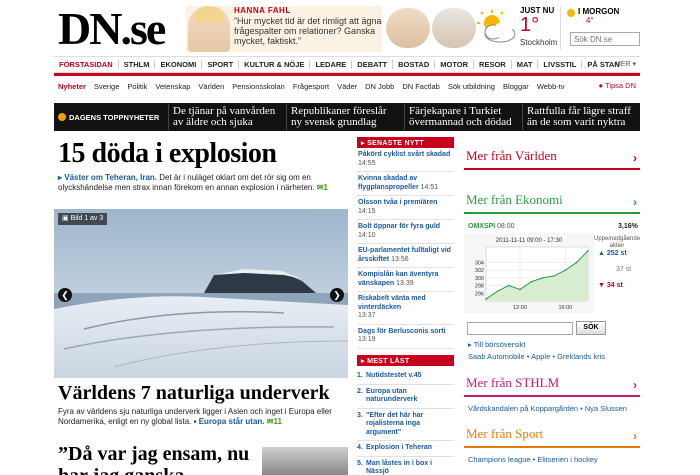  What do you see at coordinates (410, 467) in the screenshot?
I see `most-read-link: Man låstes in i box i Nässjö` at bounding box center [410, 467].